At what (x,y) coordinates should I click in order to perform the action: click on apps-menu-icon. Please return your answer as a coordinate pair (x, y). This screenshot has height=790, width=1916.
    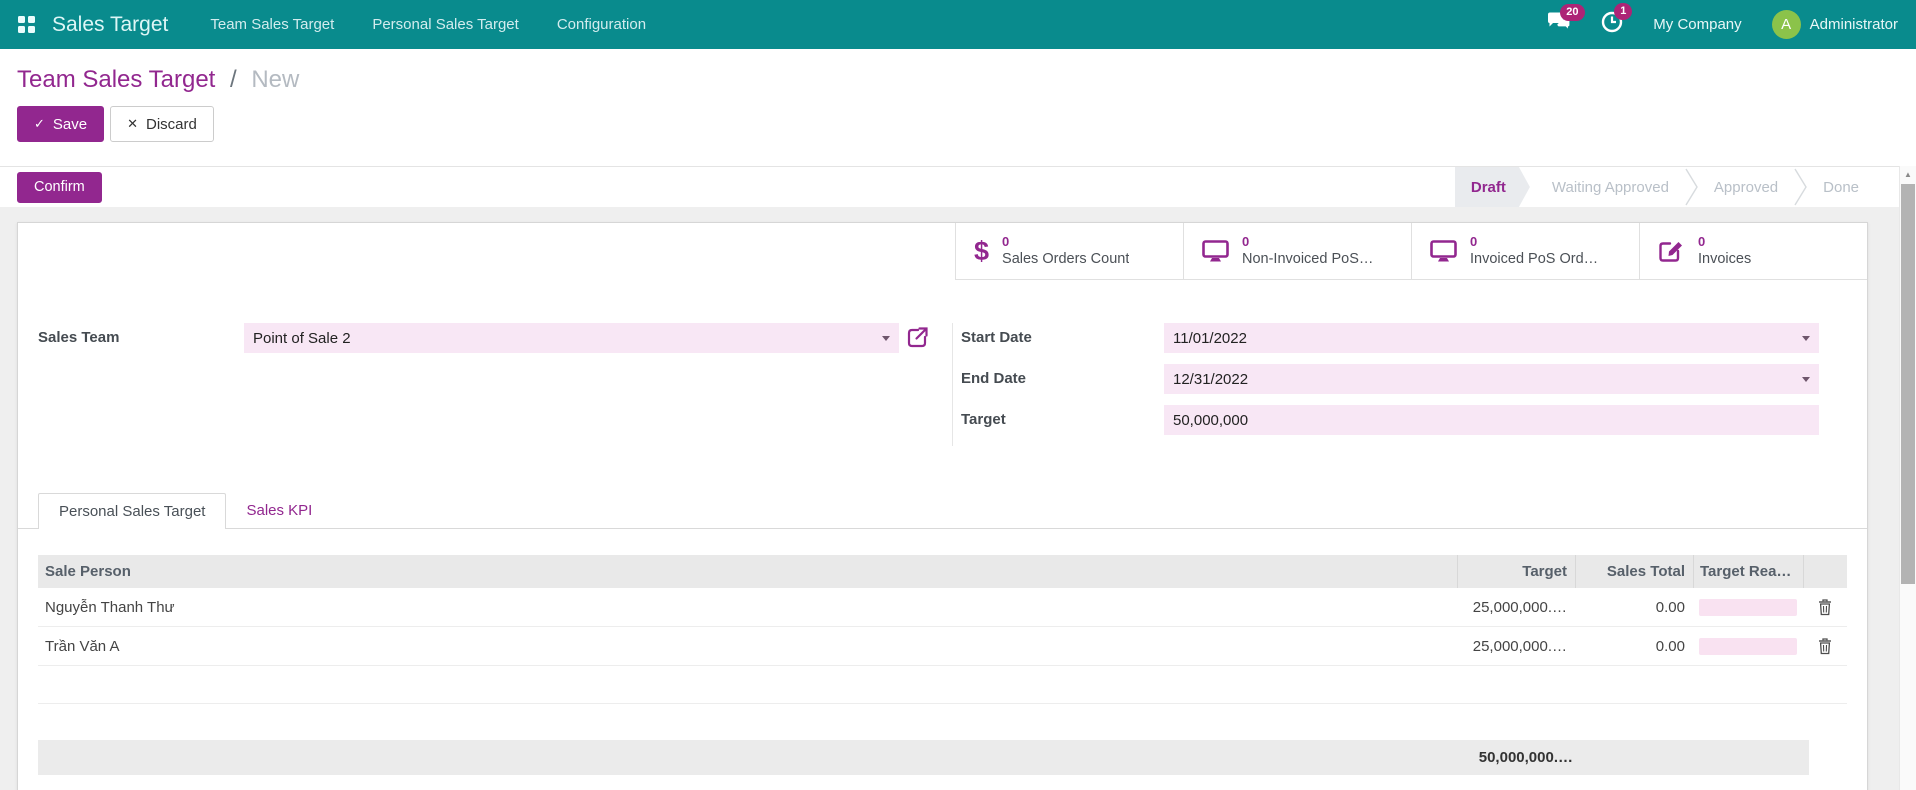
    Looking at the image, I should click on (27, 24).